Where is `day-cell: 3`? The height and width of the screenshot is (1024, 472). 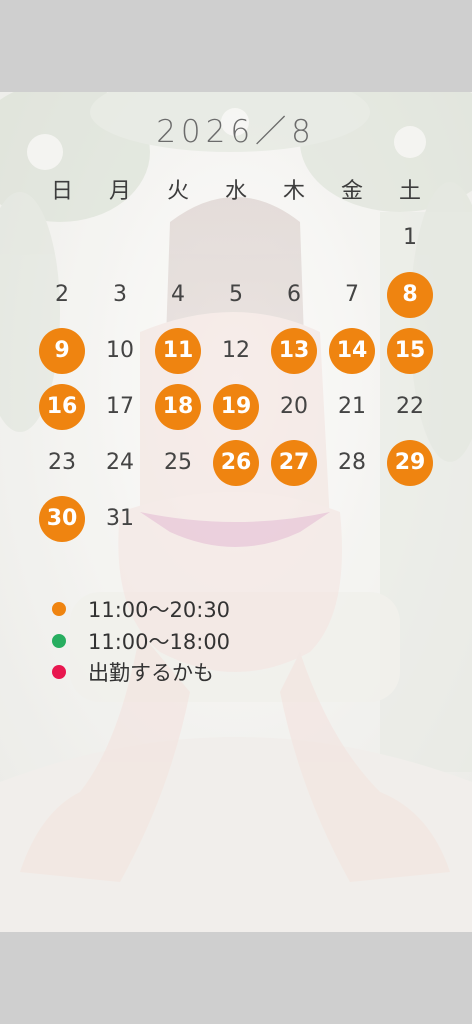
day-cell: 3 is located at coordinates (120, 295).